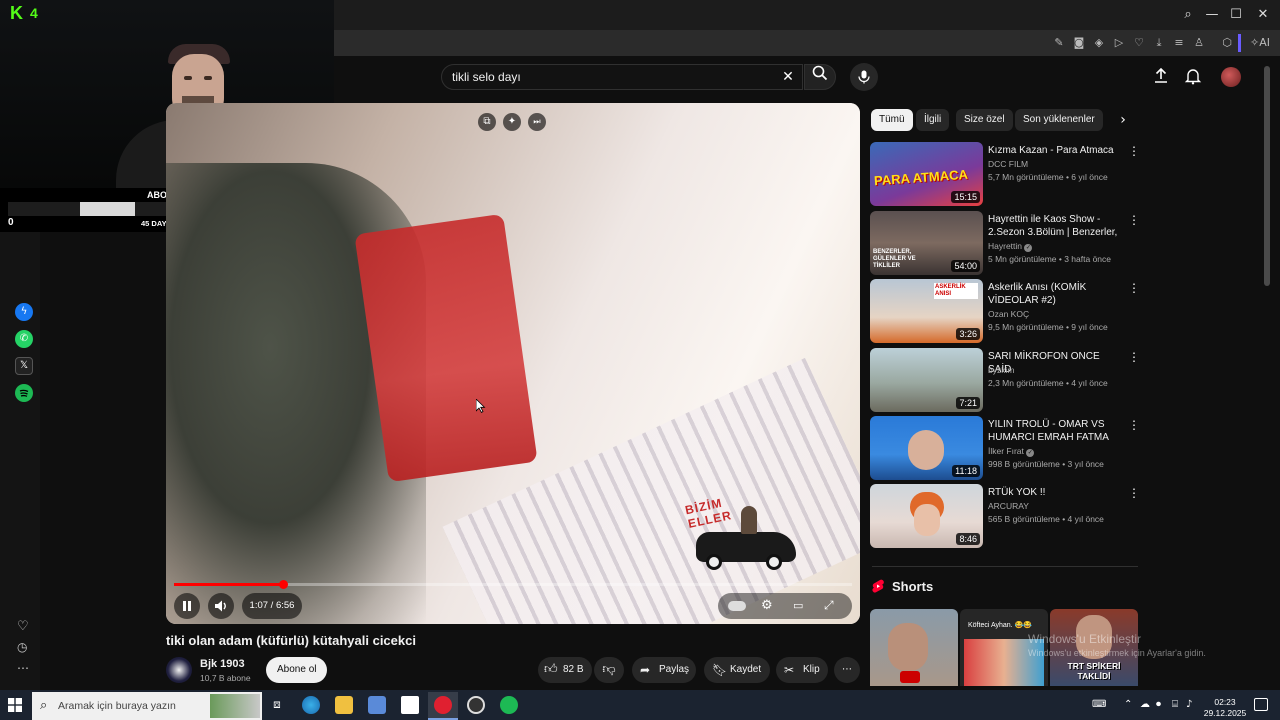  Describe the element at coordinates (1008, 314) in the screenshot. I see `channel-name: Ozan KOÇ` at that location.